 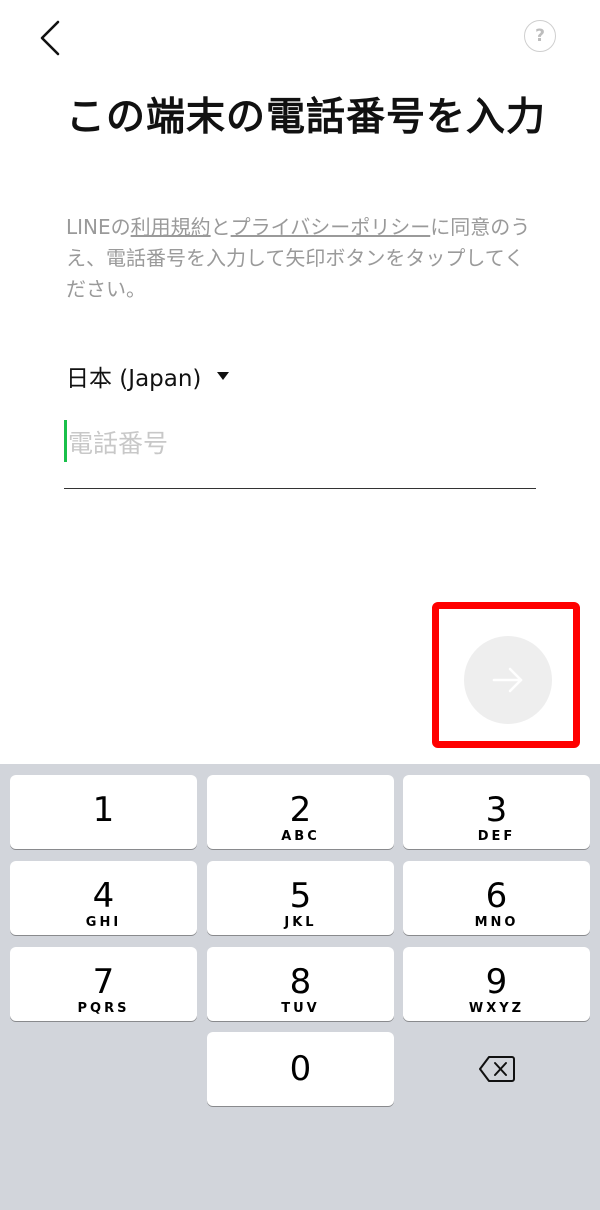 I want to click on page-title: この端末の電話番号を入力, so click(x=306, y=117).